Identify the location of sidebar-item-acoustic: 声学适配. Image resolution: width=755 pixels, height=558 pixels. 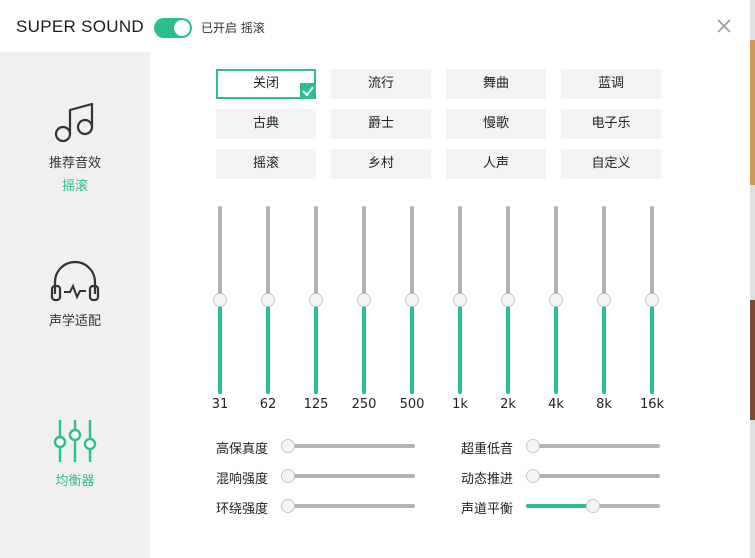
(75, 294).